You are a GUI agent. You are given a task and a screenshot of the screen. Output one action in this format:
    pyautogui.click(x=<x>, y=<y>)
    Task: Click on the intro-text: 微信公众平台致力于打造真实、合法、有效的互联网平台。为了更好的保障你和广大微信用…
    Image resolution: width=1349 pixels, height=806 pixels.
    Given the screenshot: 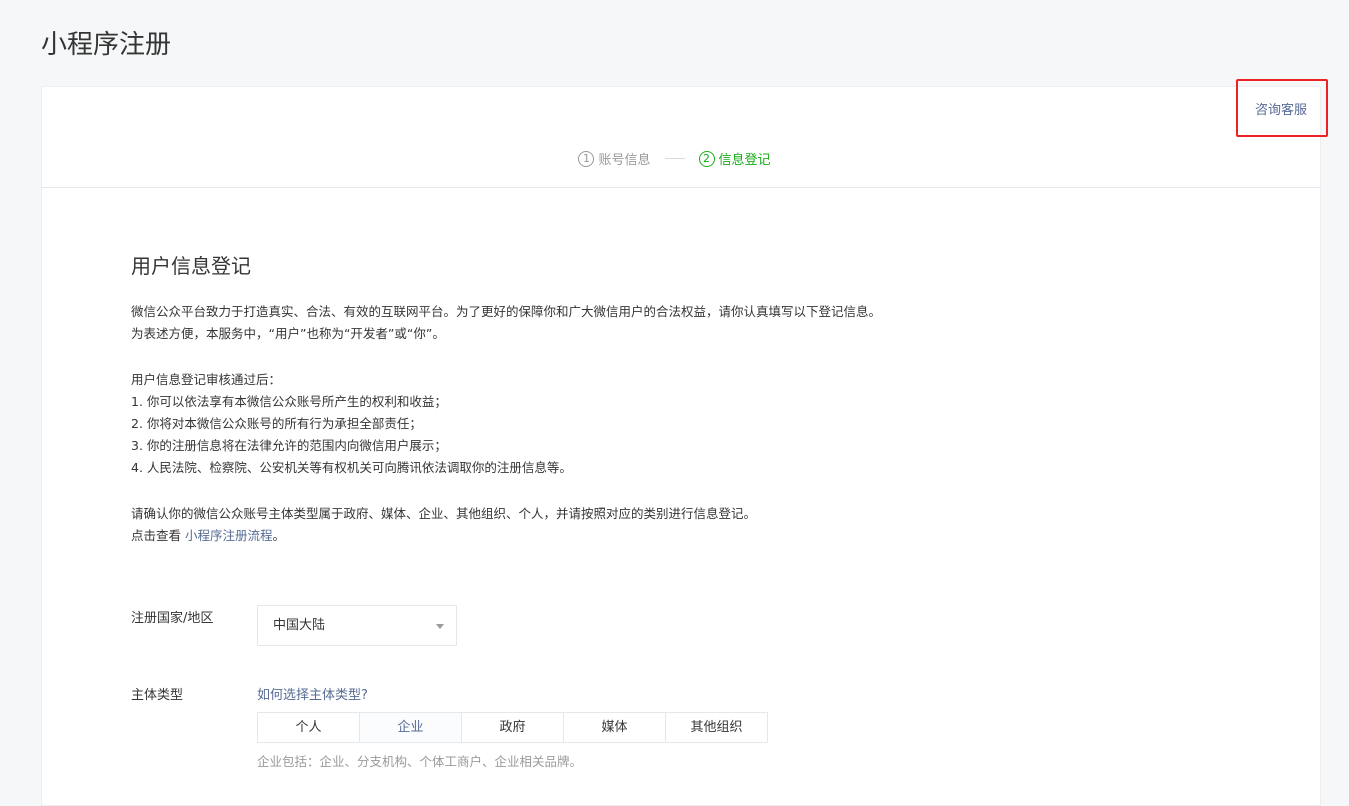 What is the action you would take?
    pyautogui.click(x=506, y=311)
    